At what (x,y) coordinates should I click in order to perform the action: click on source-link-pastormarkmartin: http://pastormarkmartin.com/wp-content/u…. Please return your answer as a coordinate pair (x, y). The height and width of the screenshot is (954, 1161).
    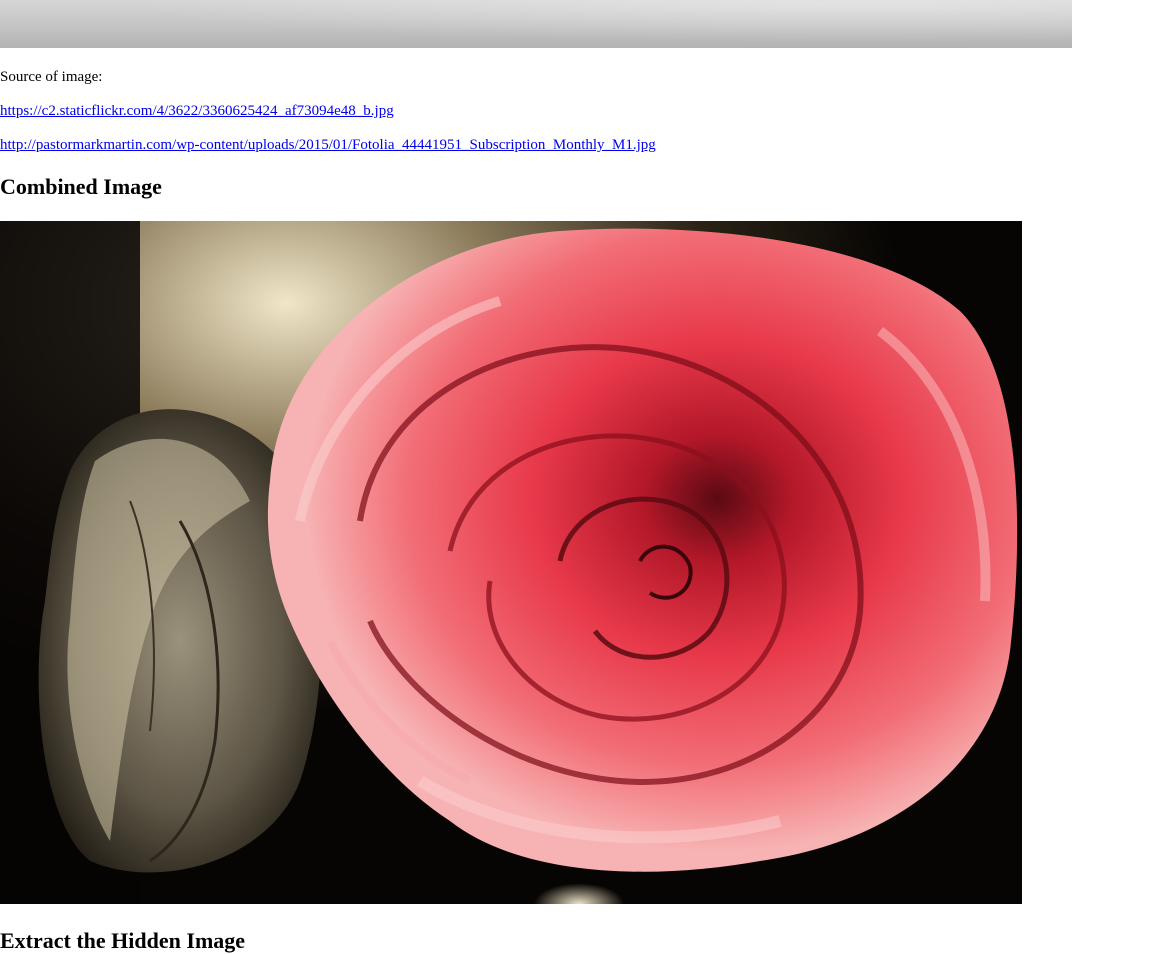
    Looking at the image, I should click on (328, 145).